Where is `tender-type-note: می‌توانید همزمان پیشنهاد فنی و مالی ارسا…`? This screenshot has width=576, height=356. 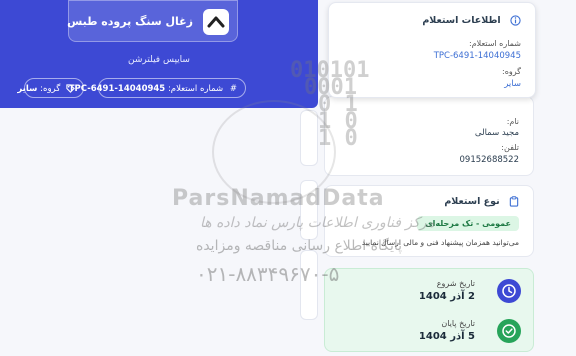
tender-type-note: می‌توانید همزمان پیشنهاد فنی و مالی ارسا… is located at coordinates (440, 242).